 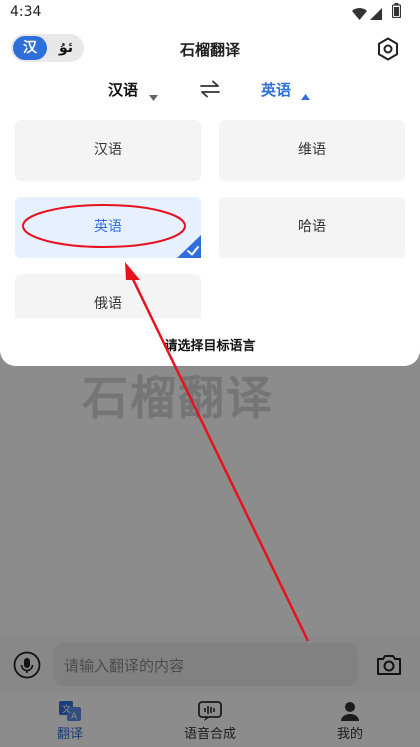 I want to click on annotation-arrowhead, so click(x=132, y=271).